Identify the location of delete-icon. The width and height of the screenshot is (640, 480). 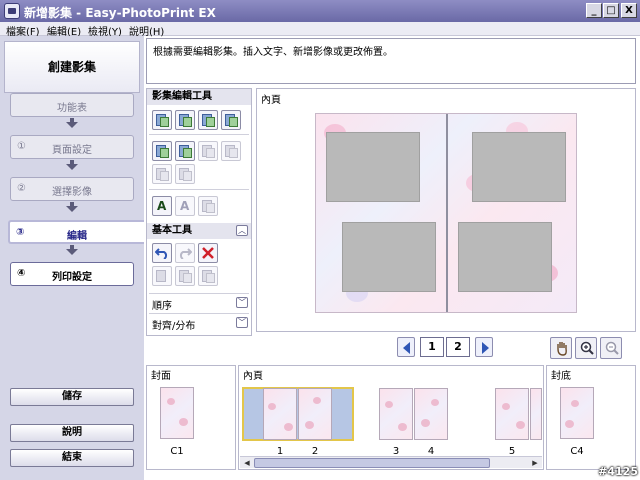
(208, 253).